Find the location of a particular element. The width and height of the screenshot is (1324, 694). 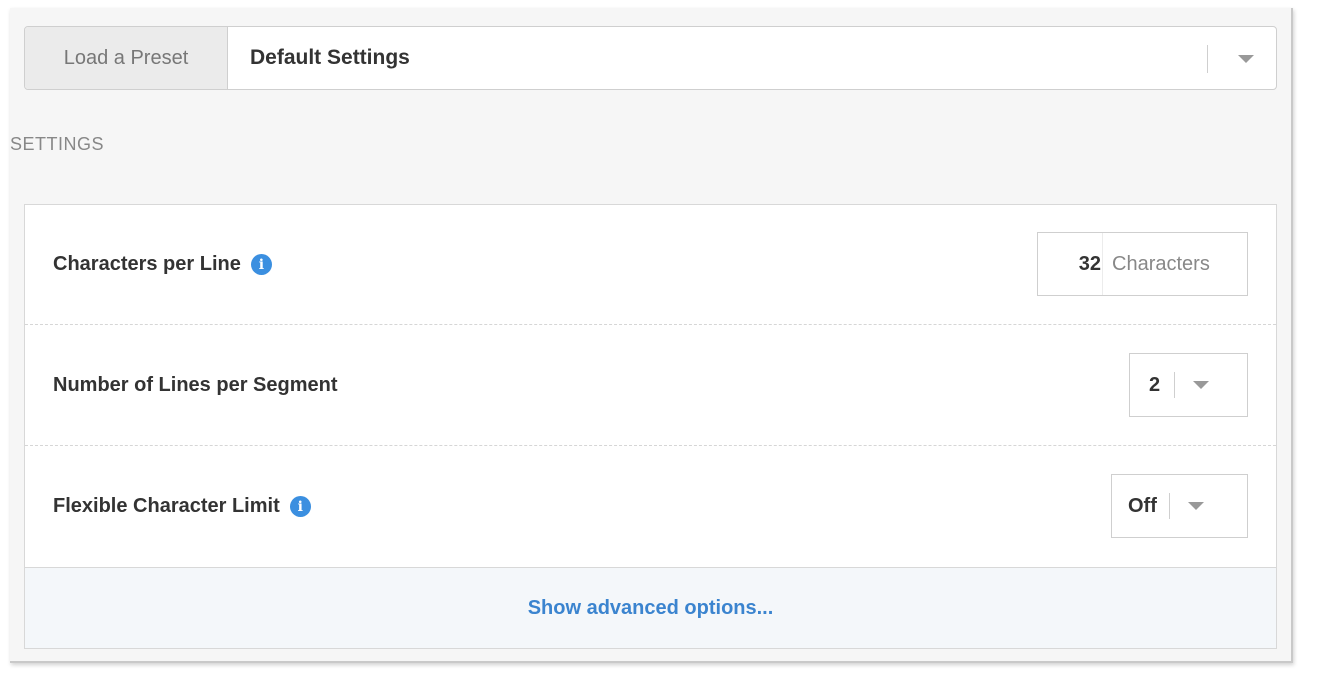

preset-selected-value: Default Settings is located at coordinates (330, 57).